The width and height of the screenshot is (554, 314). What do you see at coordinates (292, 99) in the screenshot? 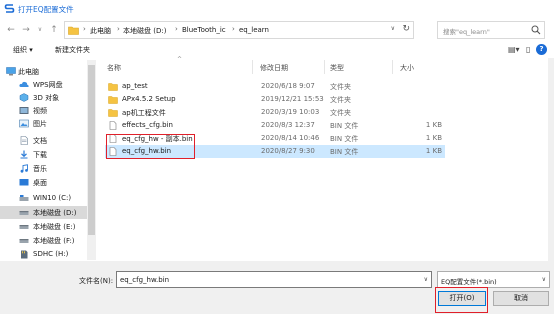
I see `file-date: 2019/12/21 15:53` at bounding box center [292, 99].